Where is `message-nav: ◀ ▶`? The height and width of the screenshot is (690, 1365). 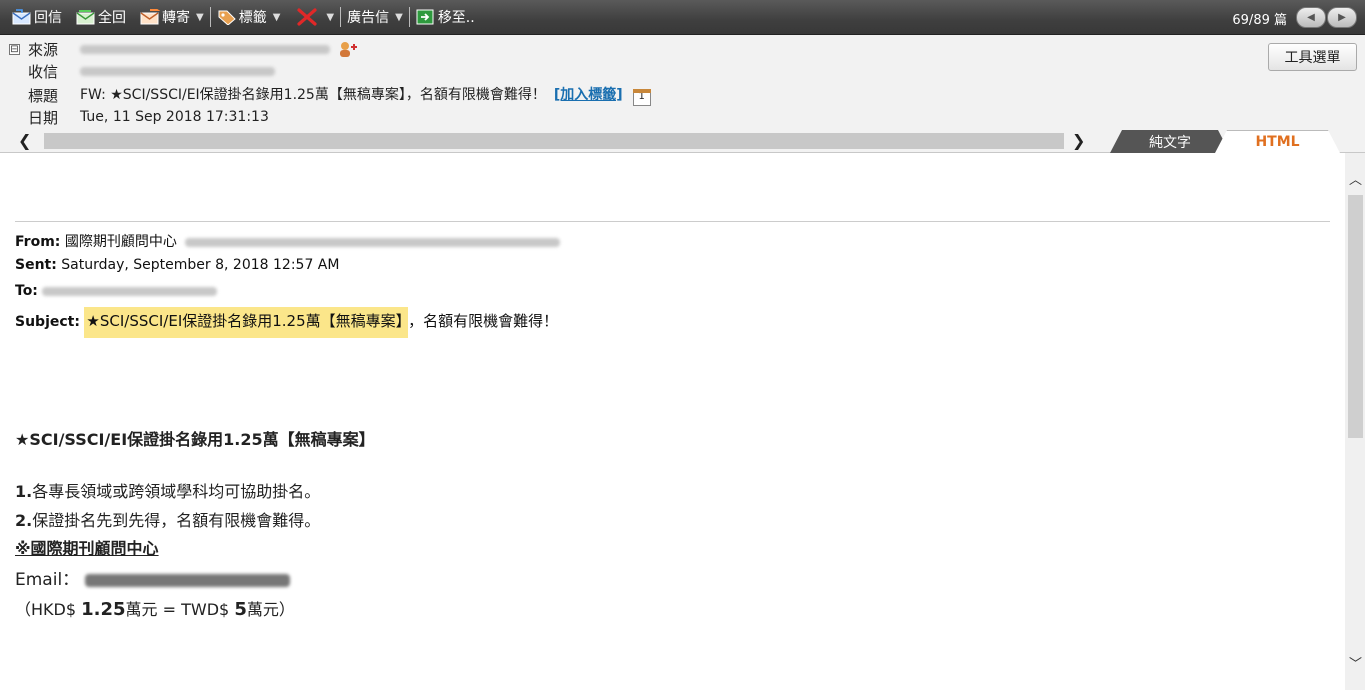
message-nav: ◀ ▶ is located at coordinates (1326, 17).